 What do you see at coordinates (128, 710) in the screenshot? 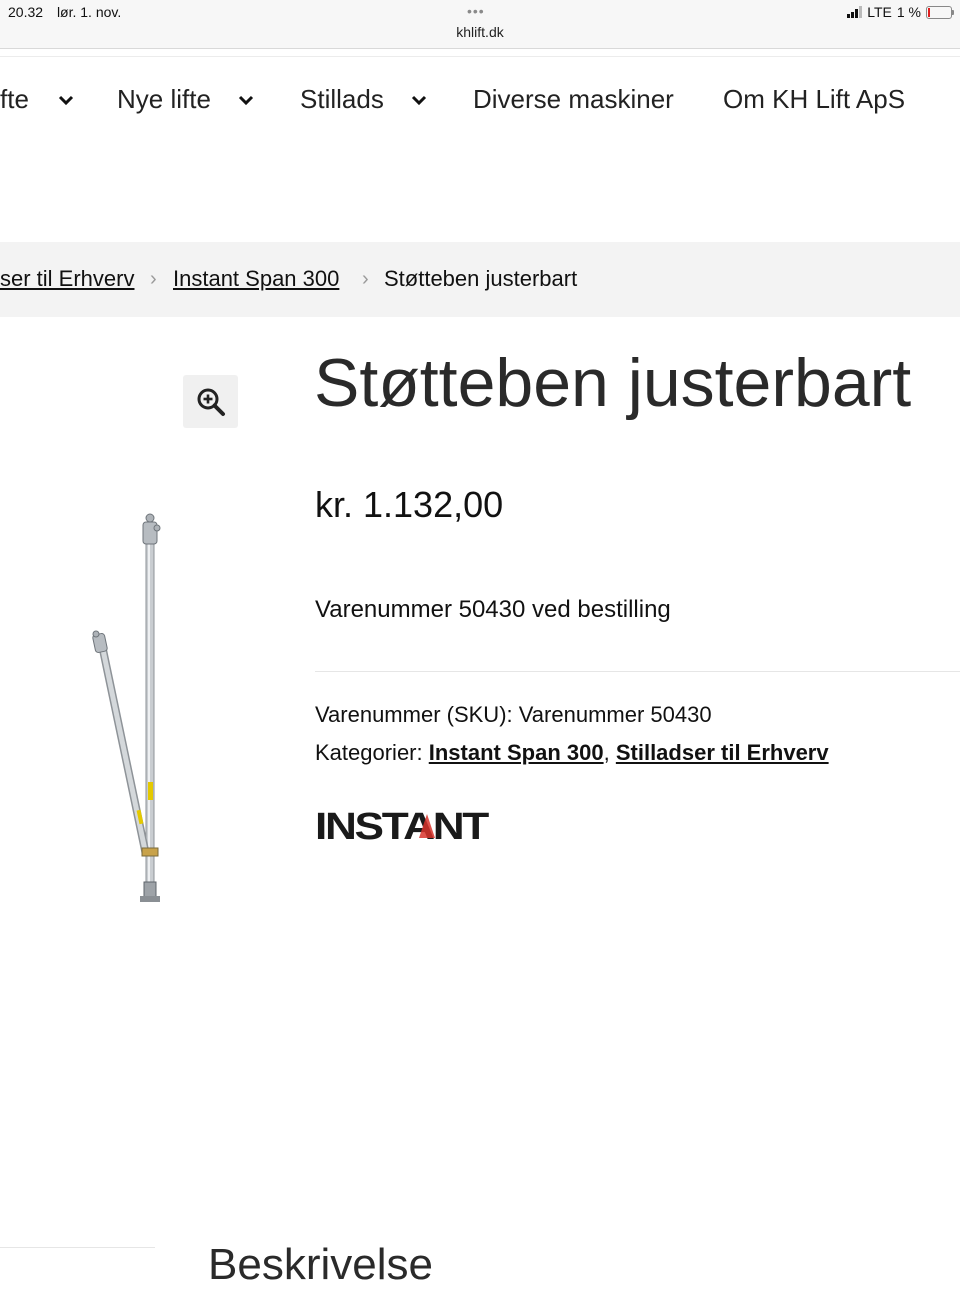
I see `product-image` at bounding box center [128, 710].